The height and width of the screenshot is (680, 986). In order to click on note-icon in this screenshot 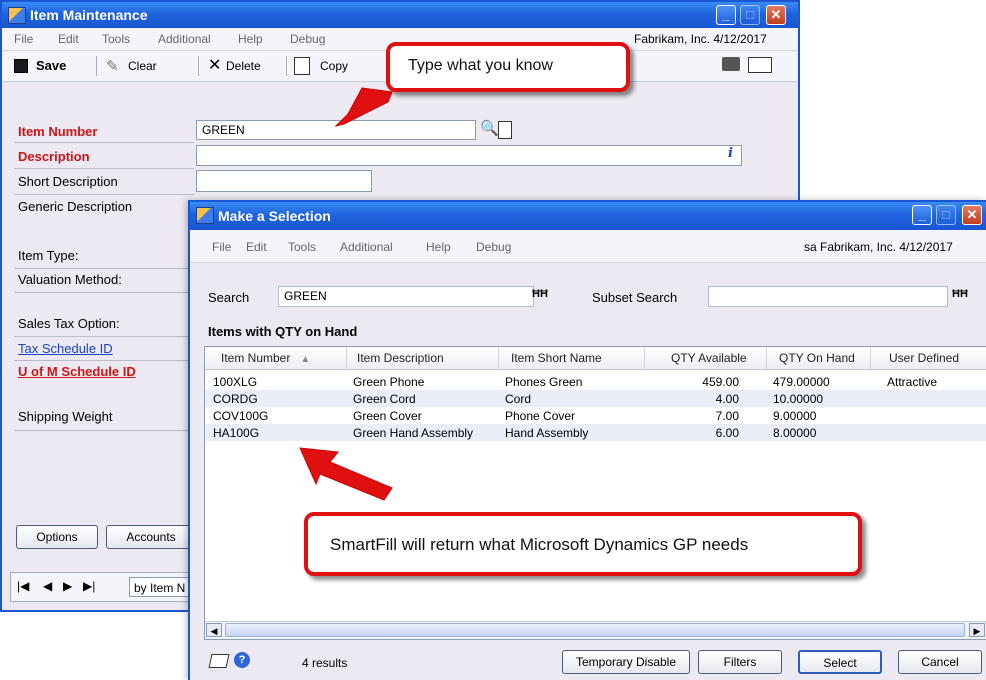, I will do `click(219, 661)`.